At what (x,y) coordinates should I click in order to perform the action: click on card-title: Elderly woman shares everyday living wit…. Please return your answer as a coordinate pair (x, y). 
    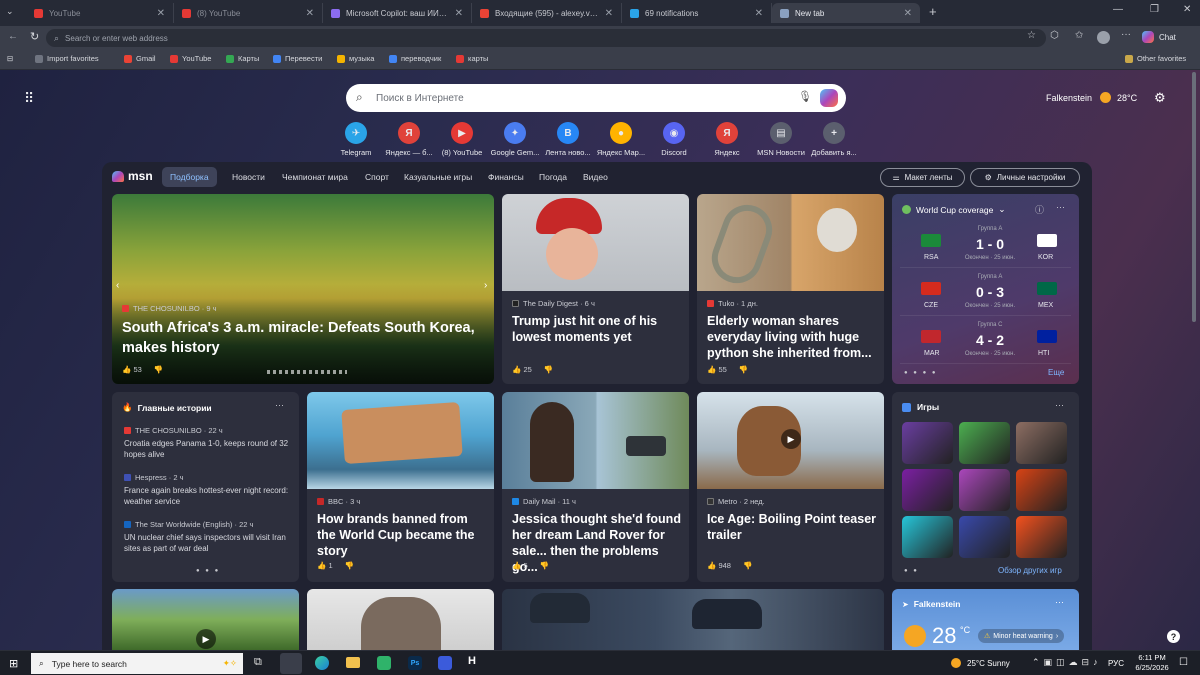
    Looking at the image, I should click on (793, 337).